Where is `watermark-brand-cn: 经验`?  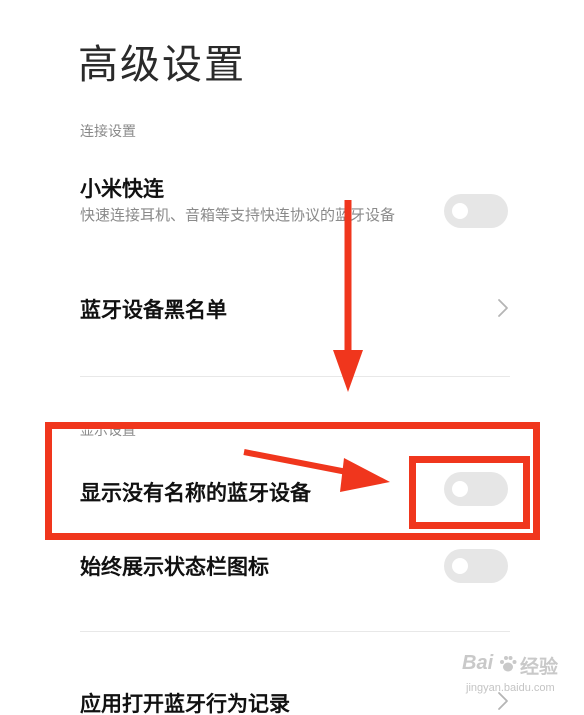
watermark-brand-cn: 经验 is located at coordinates (539, 667).